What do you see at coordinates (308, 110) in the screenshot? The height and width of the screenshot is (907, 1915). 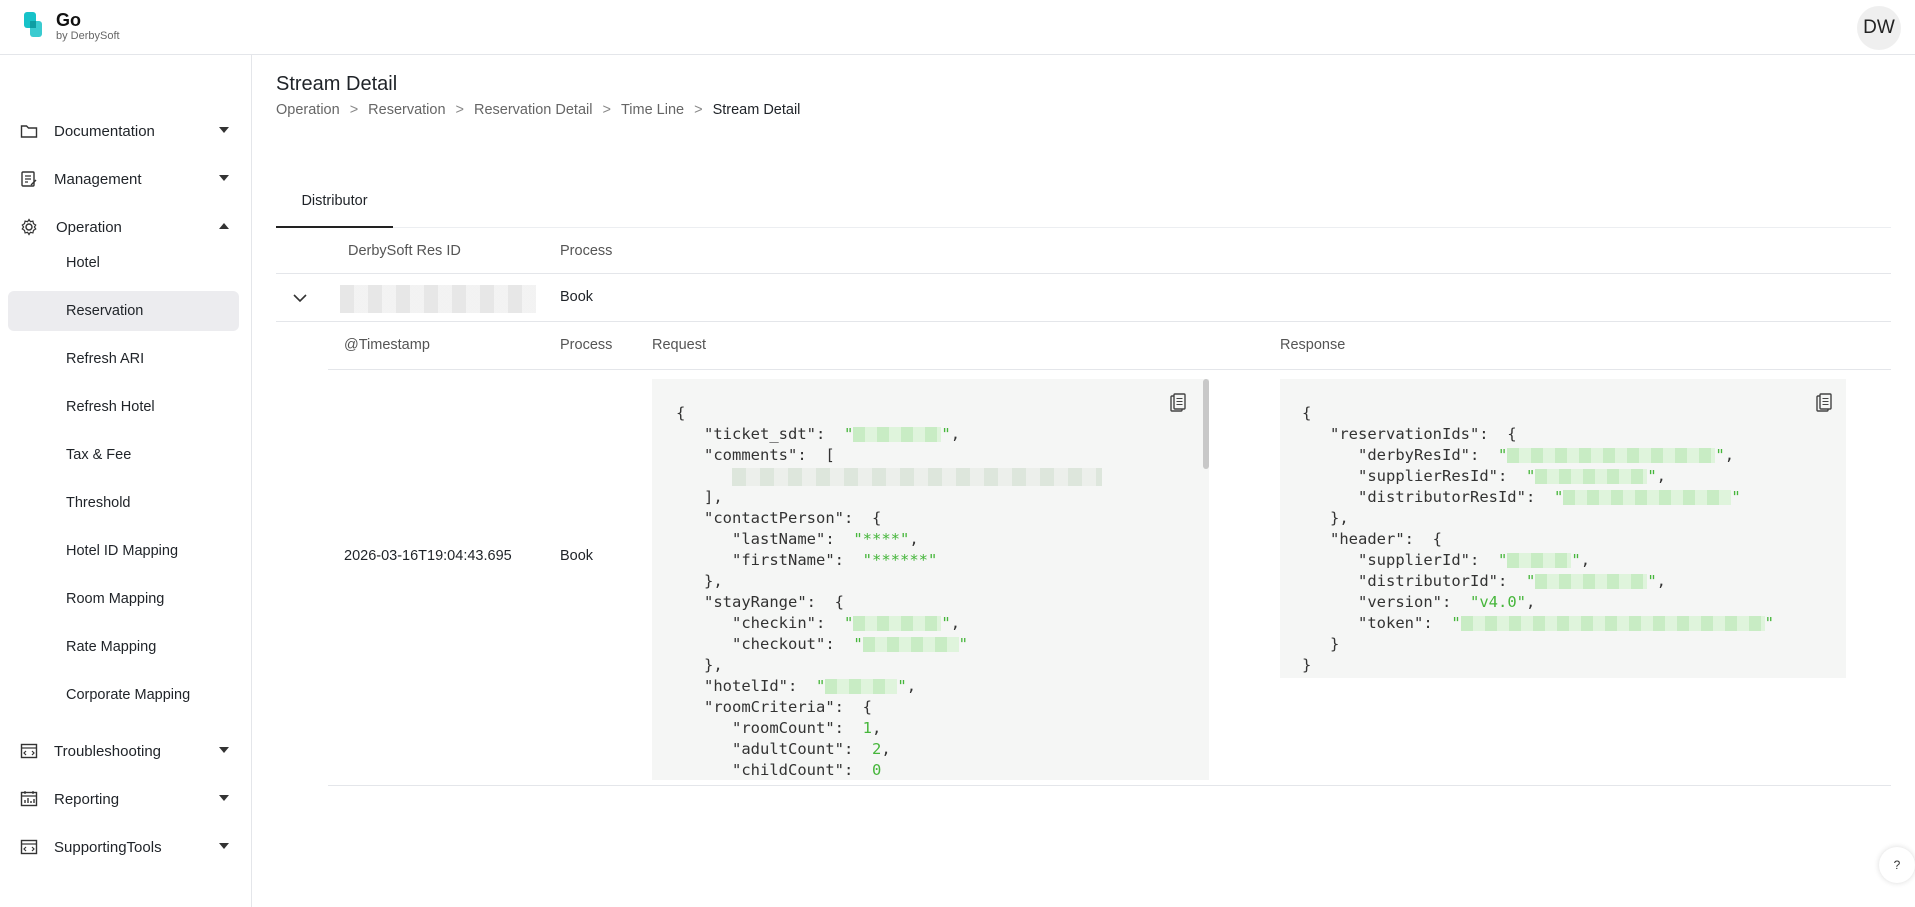 I see `breadcrumb-operation: Operation` at bounding box center [308, 110].